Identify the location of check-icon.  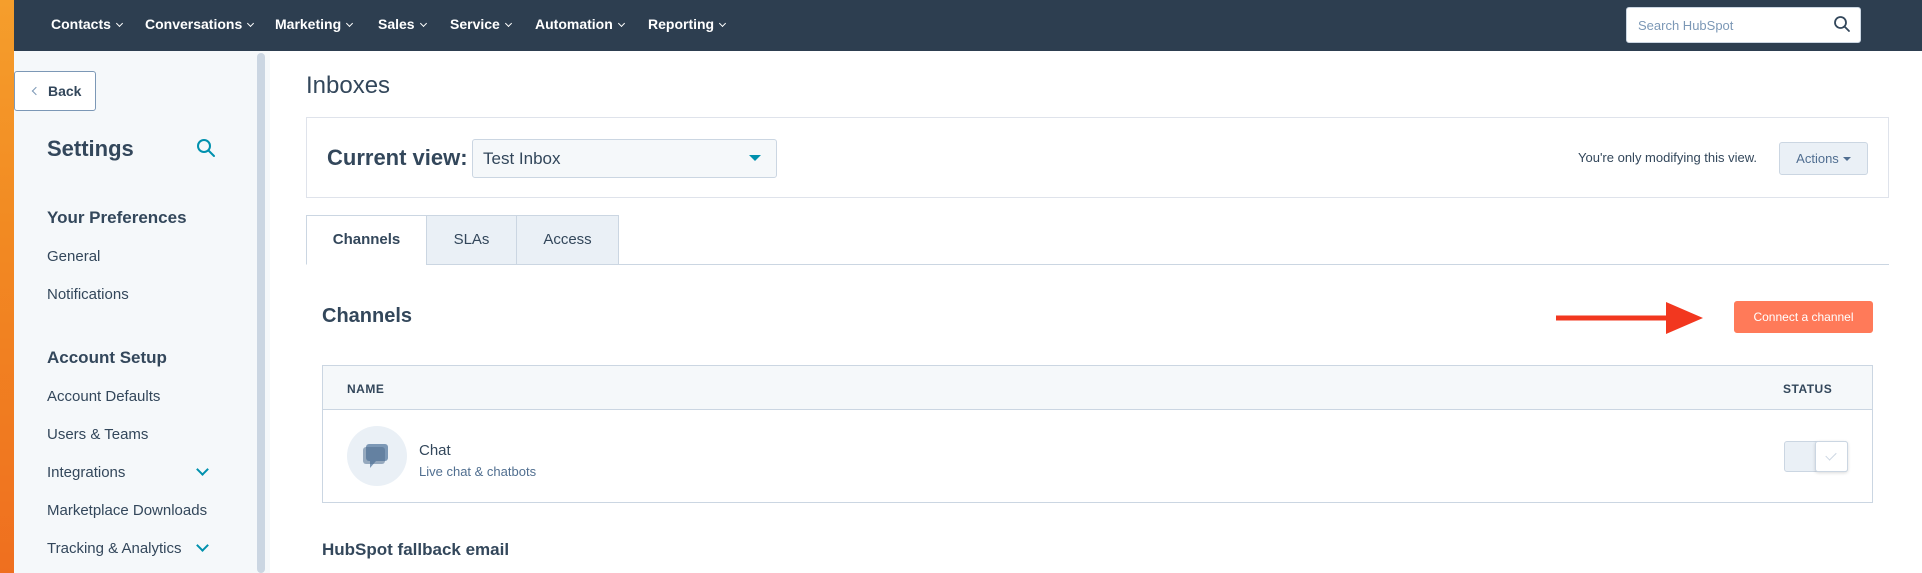
(1831, 455).